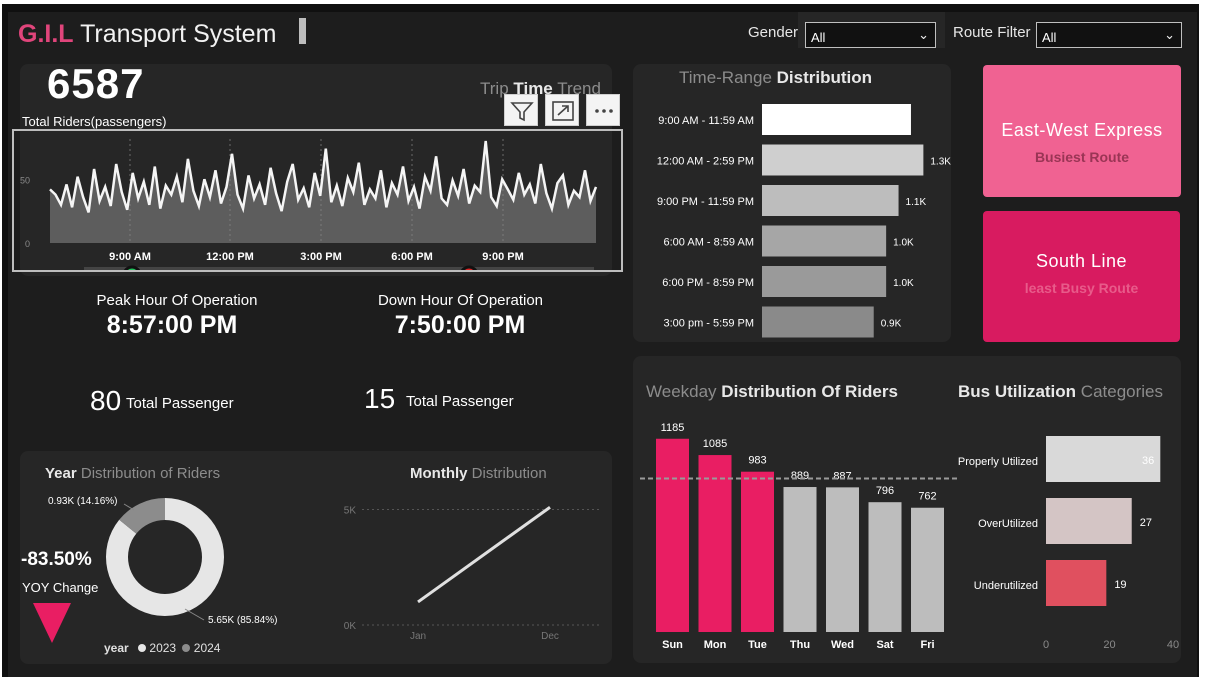  What do you see at coordinates (503, 257) in the screenshot?
I see `trend-x-tick: 9:00 PM` at bounding box center [503, 257].